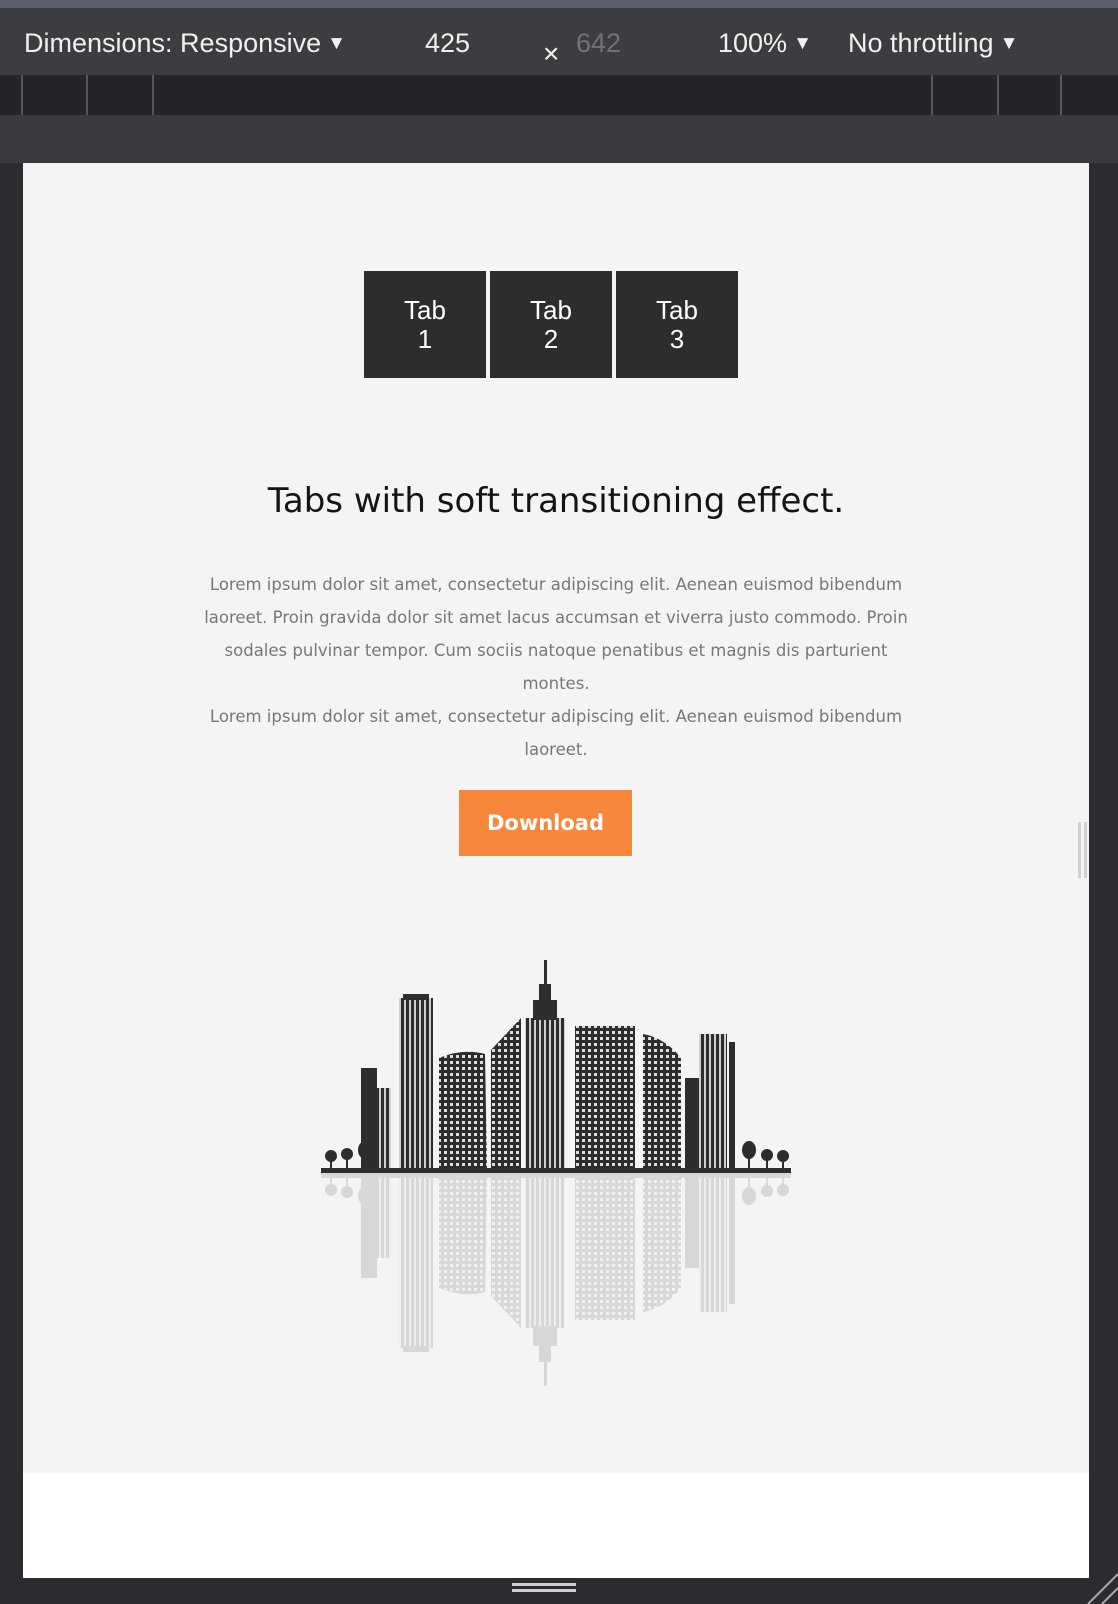 Image resolution: width=1118 pixels, height=1604 pixels. Describe the element at coordinates (559, 139) in the screenshot. I see `ruler-bar` at that location.